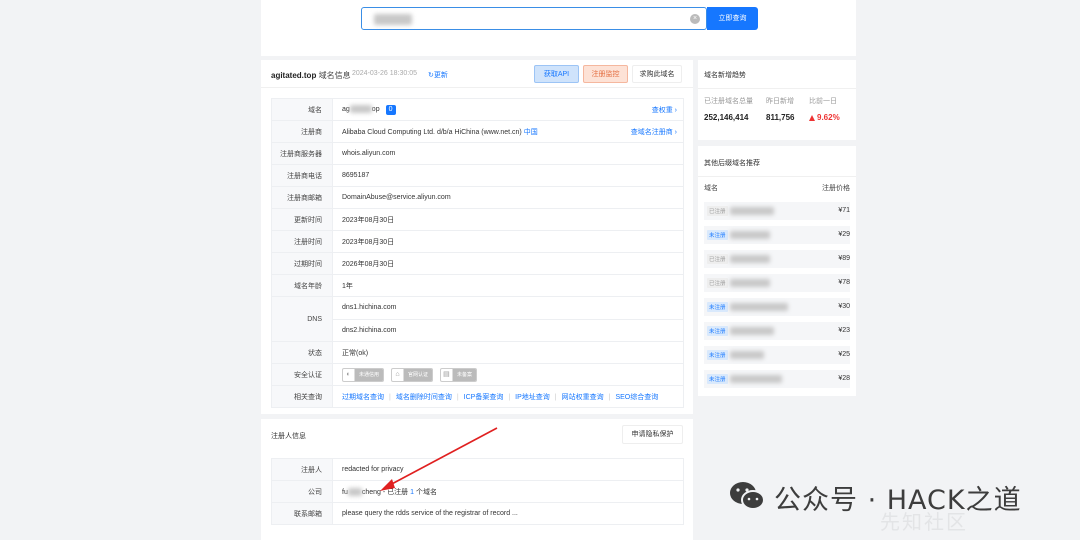 Image resolution: width=1080 pixels, height=540 pixels. Describe the element at coordinates (447, 374) in the screenshot. I see `record-icon: ▤` at that location.